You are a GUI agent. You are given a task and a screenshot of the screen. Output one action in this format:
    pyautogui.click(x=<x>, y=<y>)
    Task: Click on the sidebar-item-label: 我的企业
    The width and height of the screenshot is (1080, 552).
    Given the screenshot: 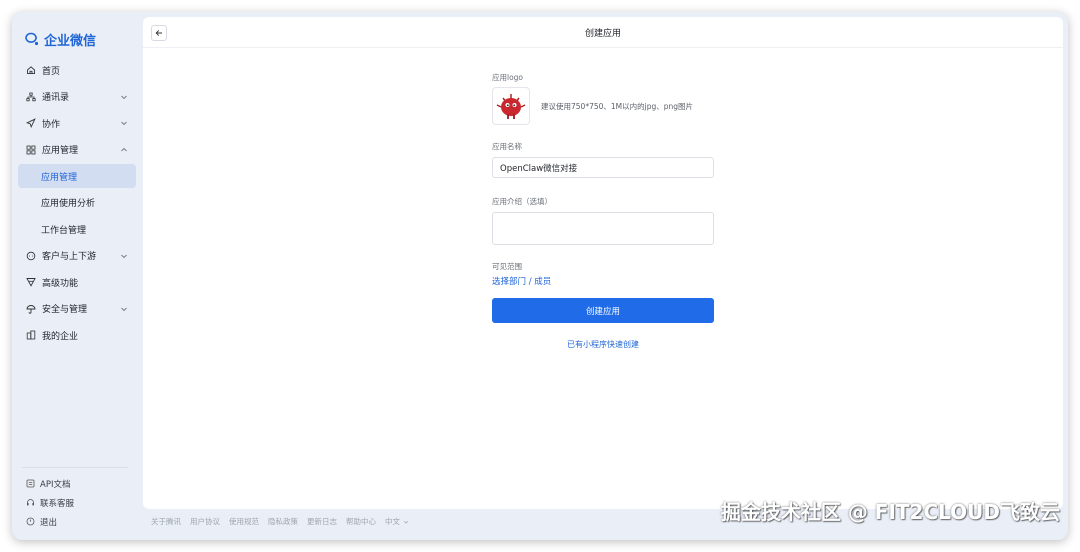 What is the action you would take?
    pyautogui.click(x=60, y=336)
    